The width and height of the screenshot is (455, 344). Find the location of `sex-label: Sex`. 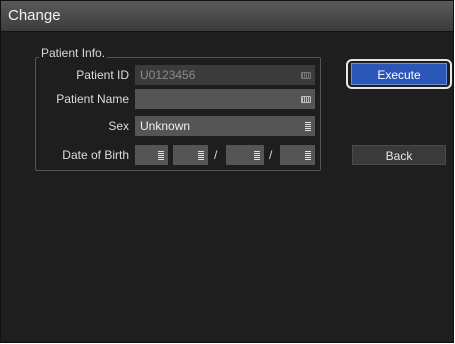

sex-label: Sex is located at coordinates (118, 126).